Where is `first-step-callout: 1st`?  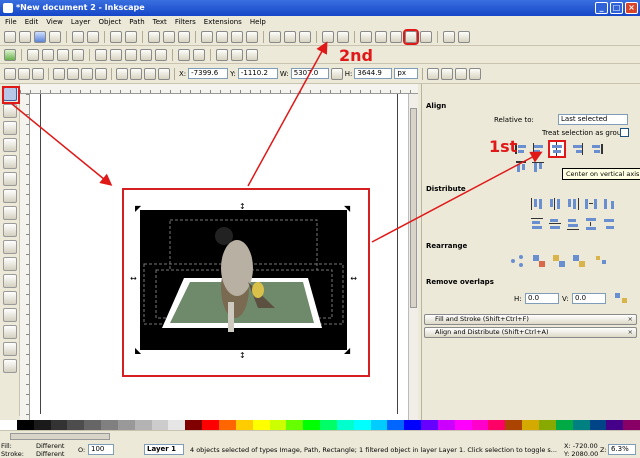 first-step-callout: 1st is located at coordinates (503, 146).